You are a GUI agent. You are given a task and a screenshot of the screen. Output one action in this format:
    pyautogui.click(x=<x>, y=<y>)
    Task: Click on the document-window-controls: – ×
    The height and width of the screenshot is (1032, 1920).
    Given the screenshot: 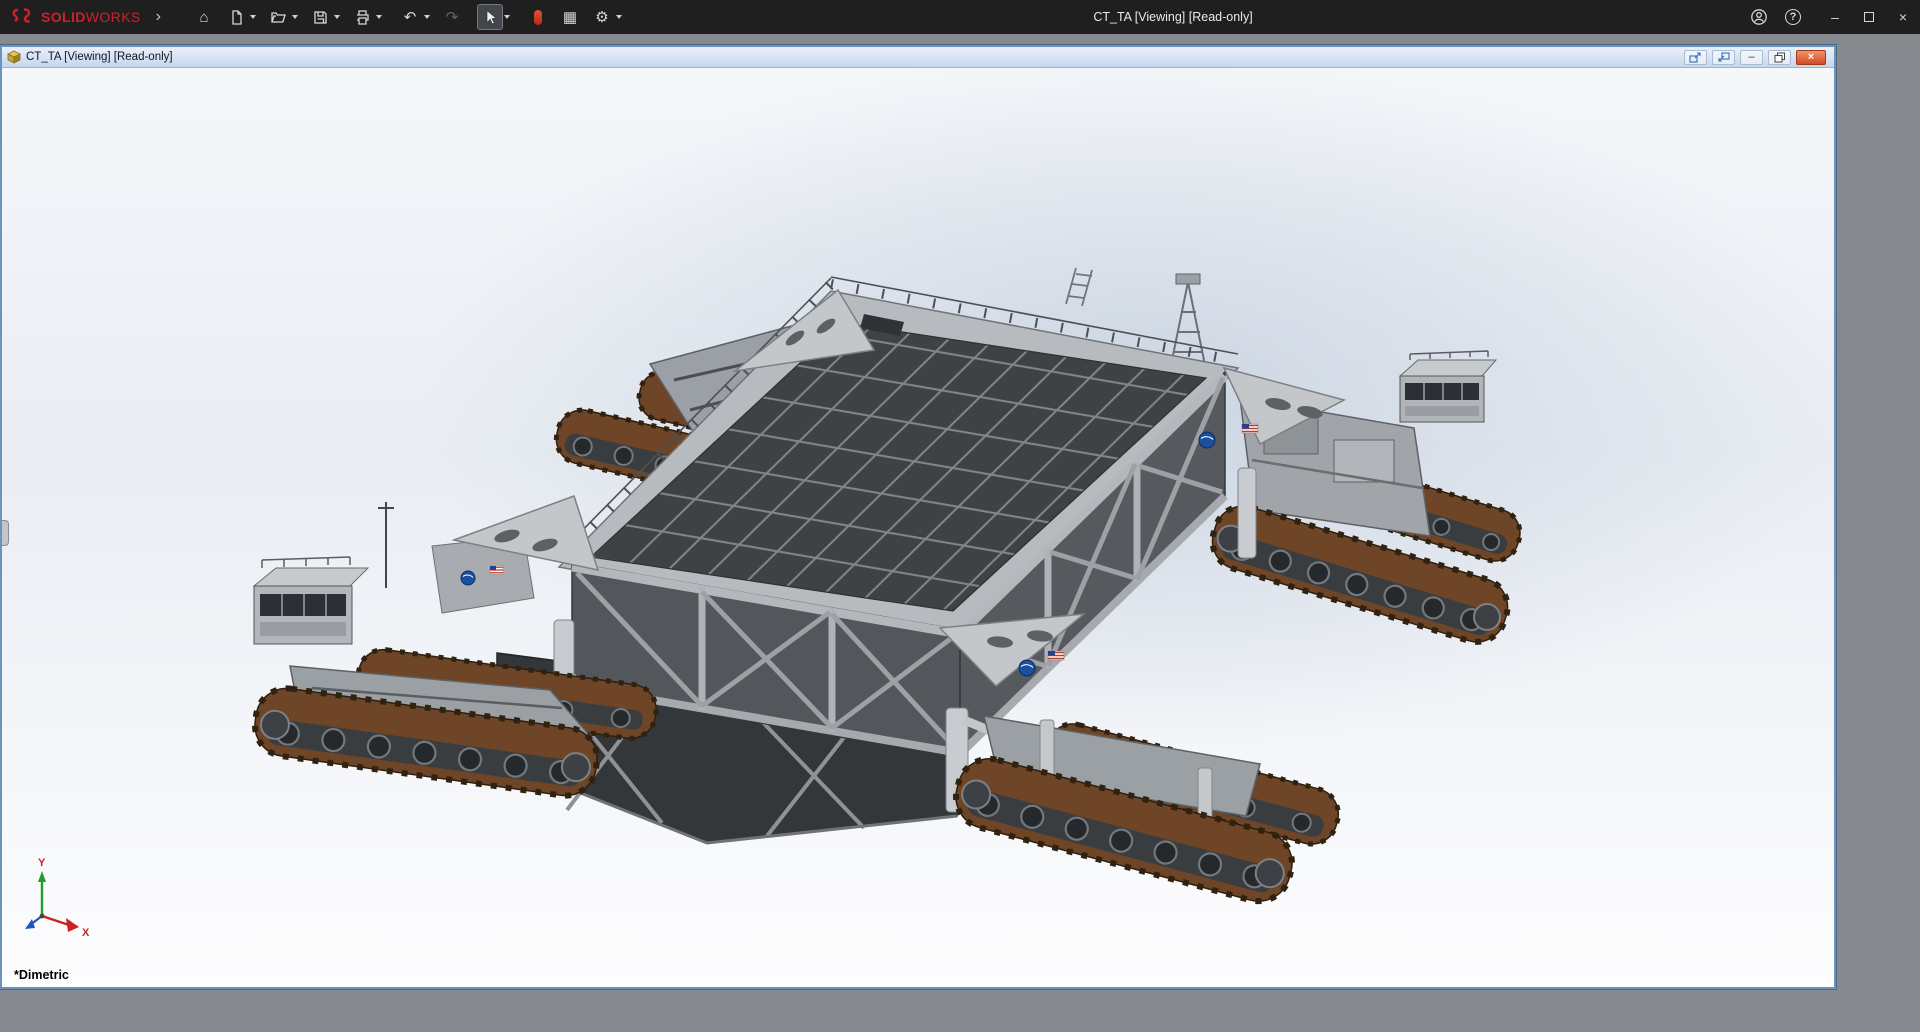 What is the action you would take?
    pyautogui.click(x=1756, y=57)
    